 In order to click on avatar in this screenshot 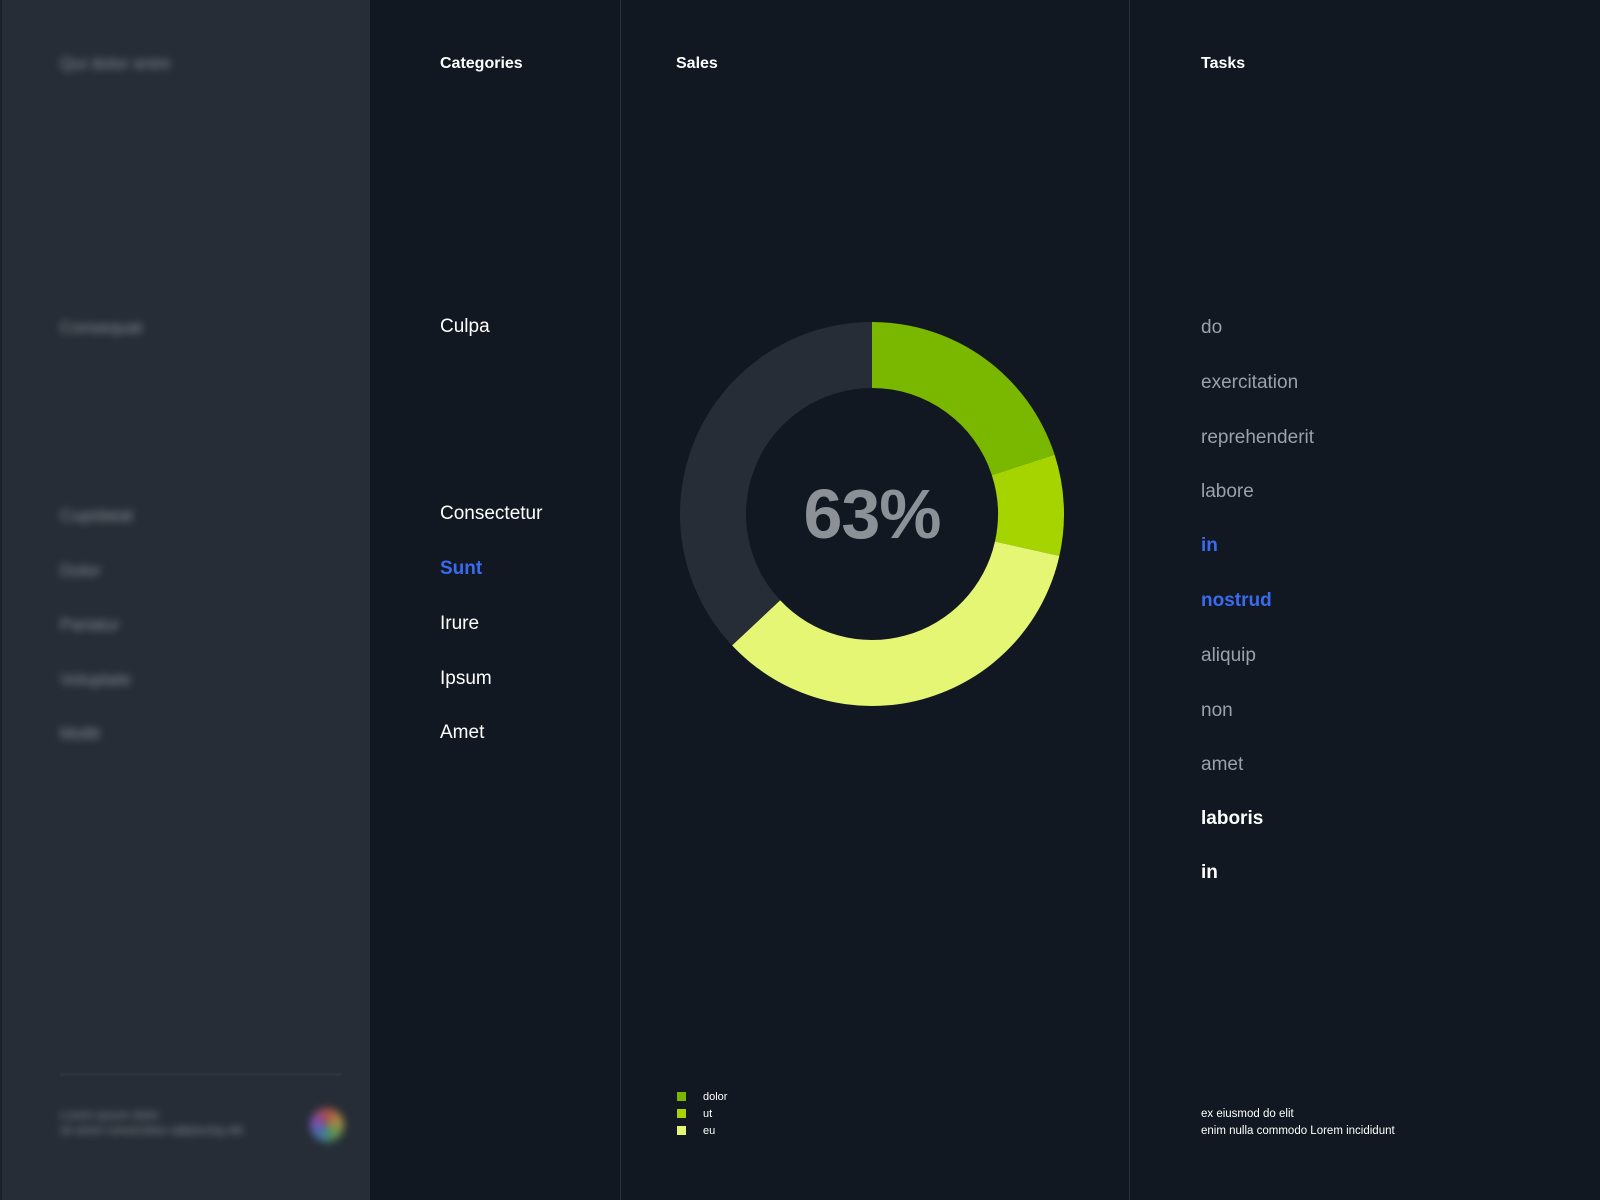, I will do `click(327, 1125)`.